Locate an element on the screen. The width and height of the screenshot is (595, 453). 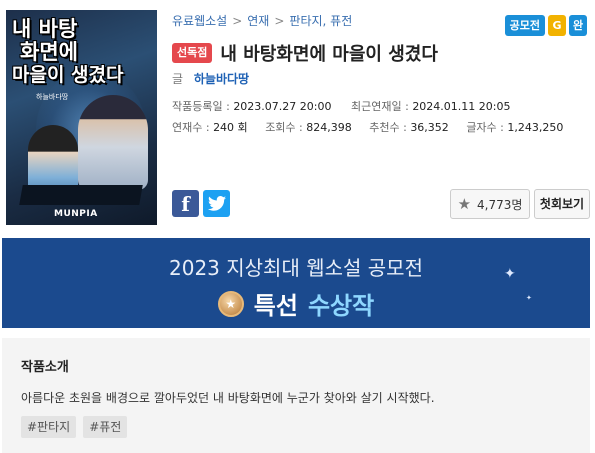
cover-figure-man is located at coordinates (113, 142).